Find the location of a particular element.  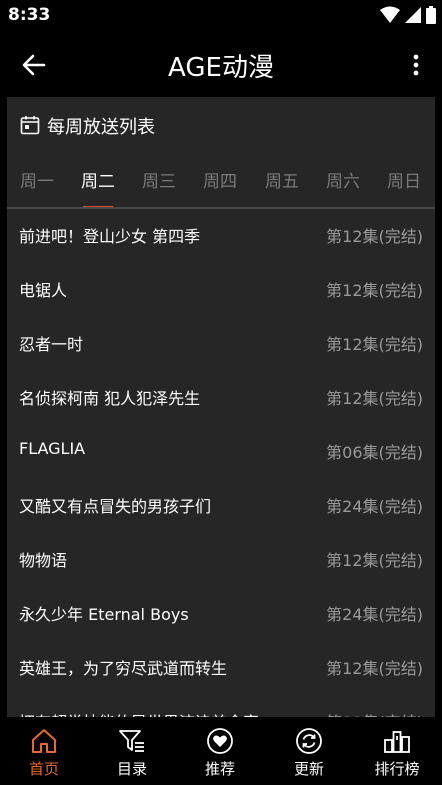

list-item: 又酷又有点冒失的男孩子们 第24集(完结) is located at coordinates (221, 505).